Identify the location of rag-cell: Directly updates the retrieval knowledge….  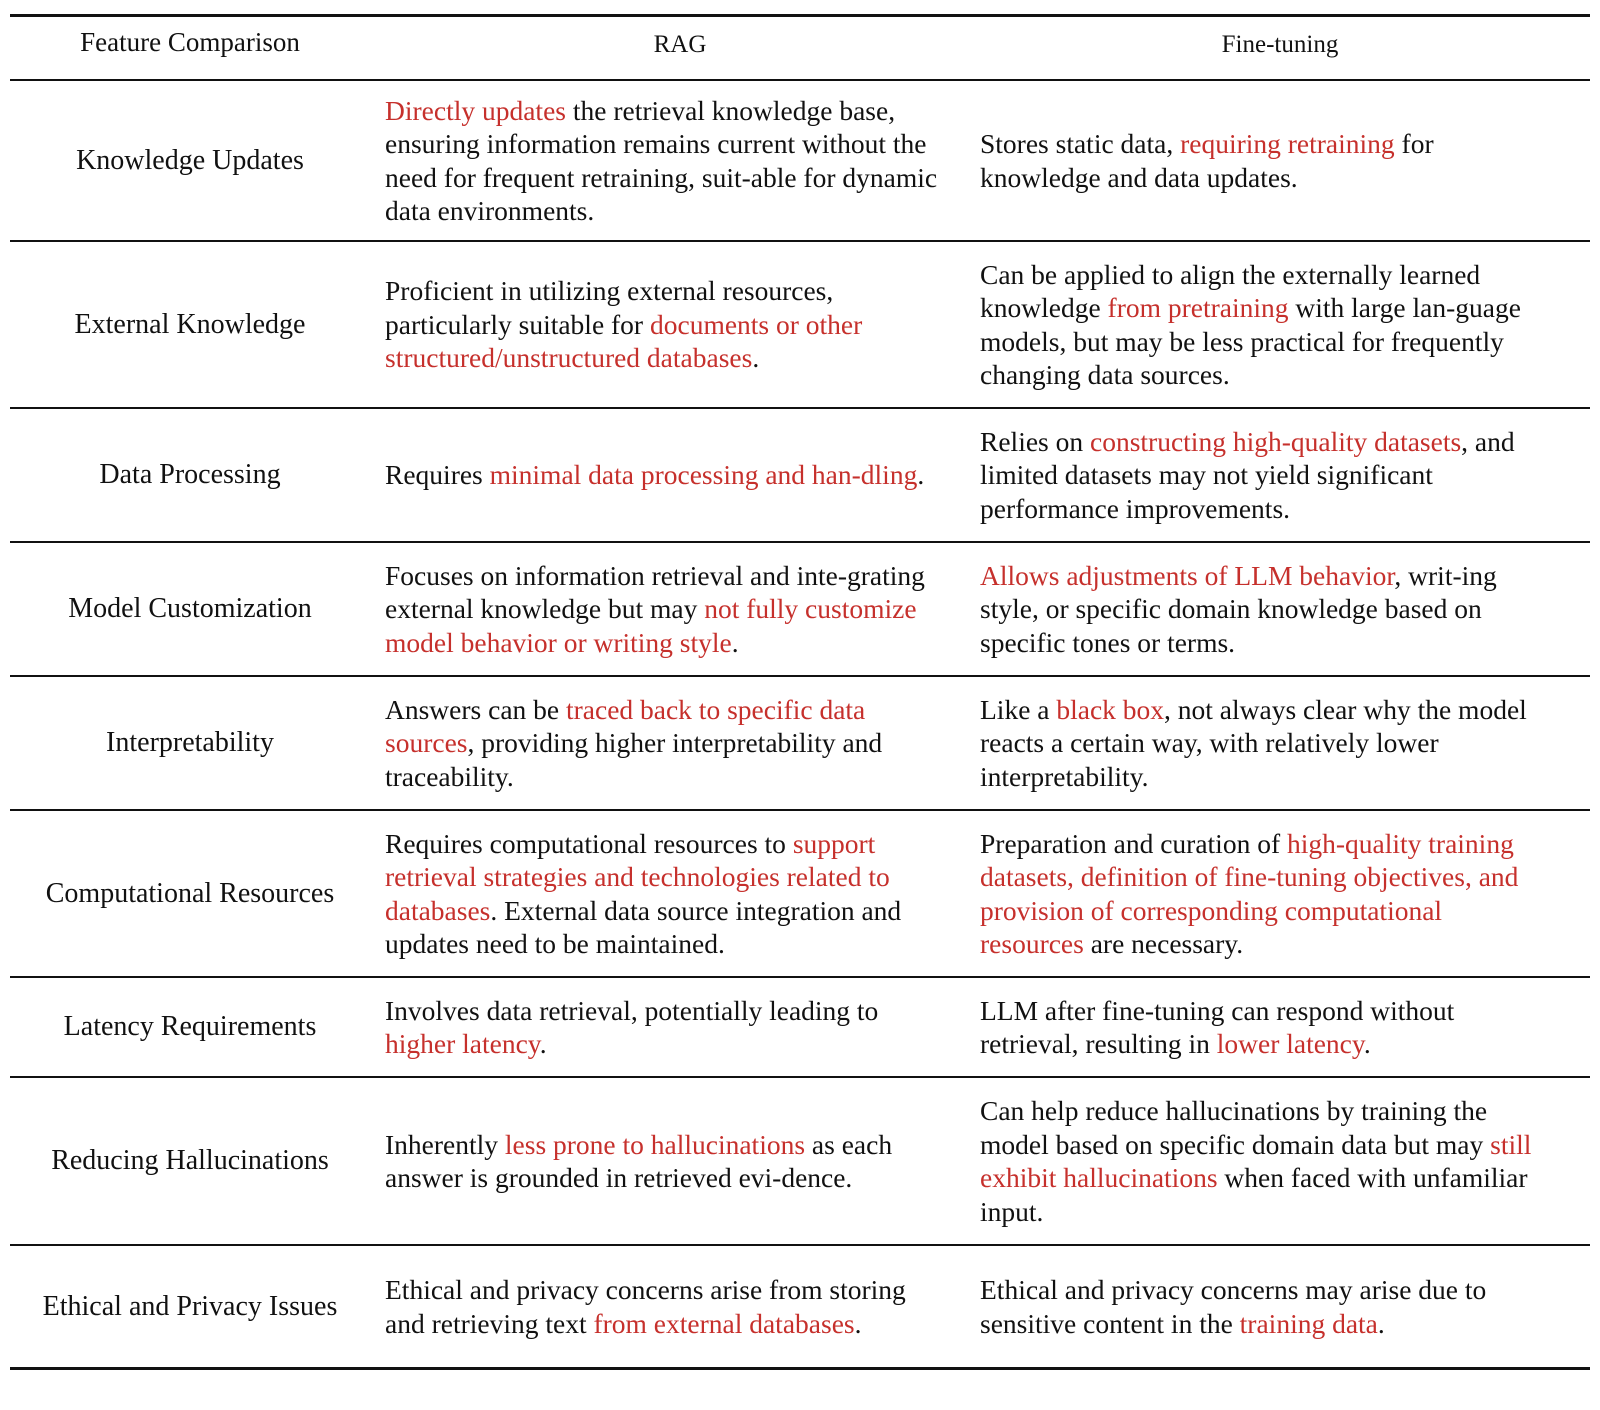
(665, 160).